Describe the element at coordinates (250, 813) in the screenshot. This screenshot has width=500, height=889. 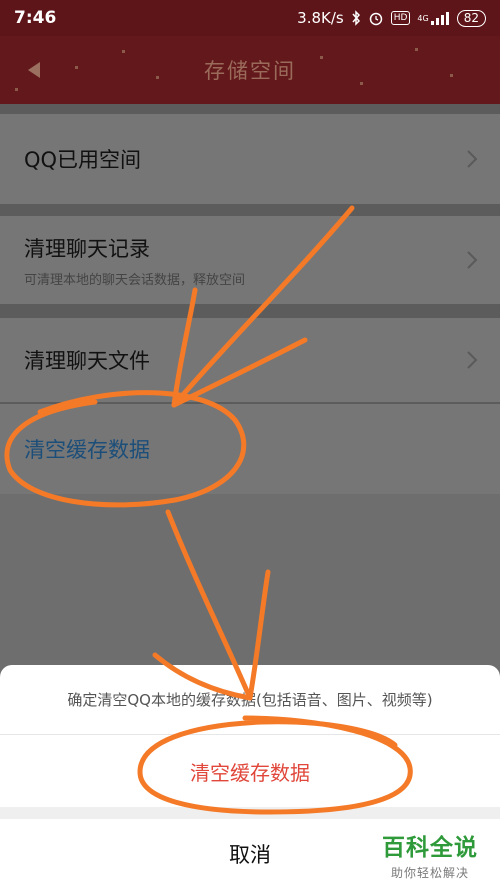
I see `sheet-divider` at that location.